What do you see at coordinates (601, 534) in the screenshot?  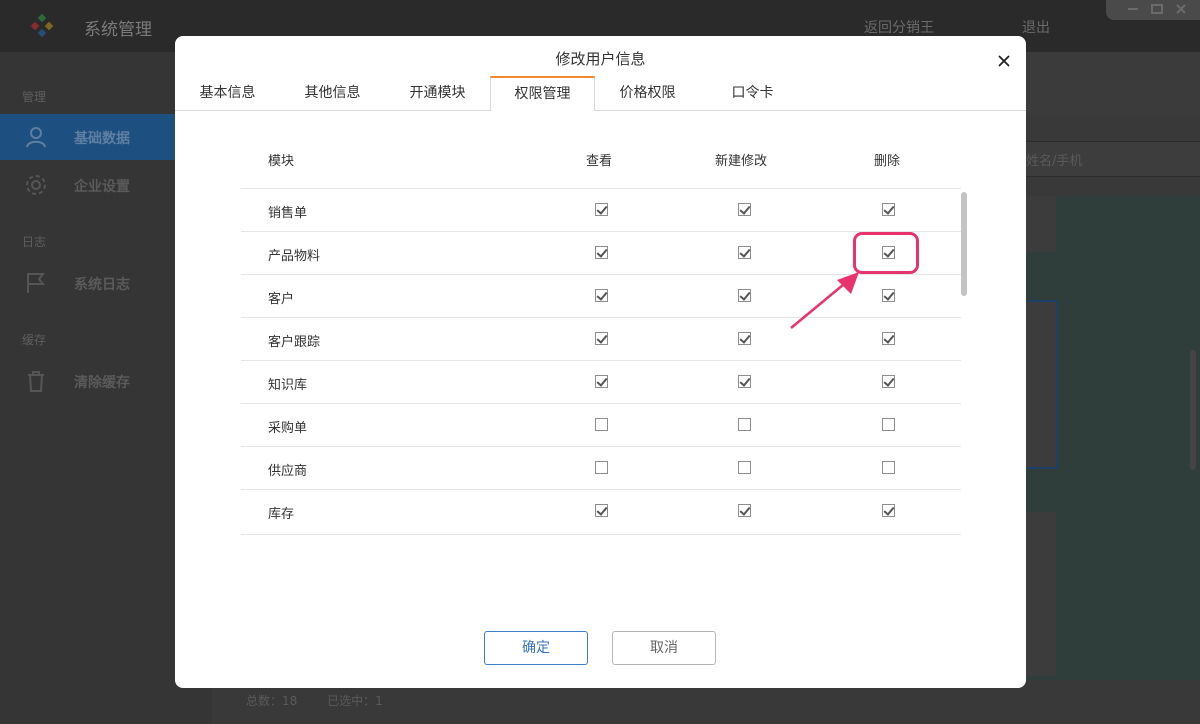 I see `table-divider` at bounding box center [601, 534].